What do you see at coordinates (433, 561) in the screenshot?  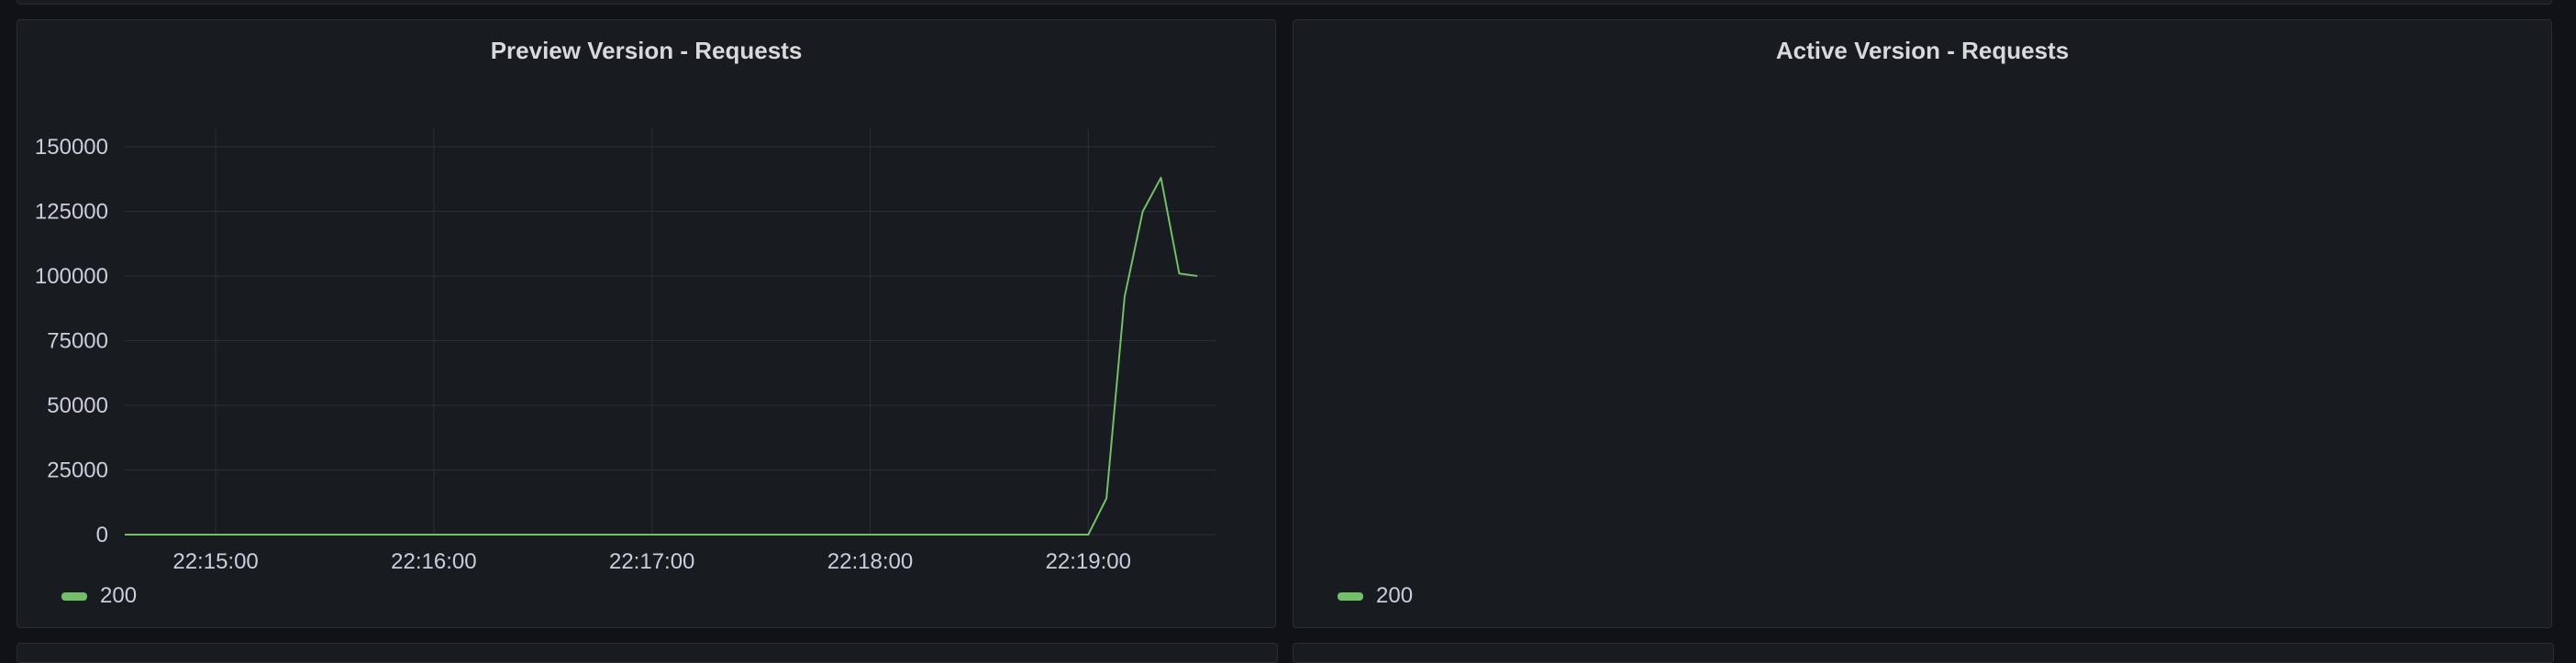 I see `x-tick-label: 22:16:00` at bounding box center [433, 561].